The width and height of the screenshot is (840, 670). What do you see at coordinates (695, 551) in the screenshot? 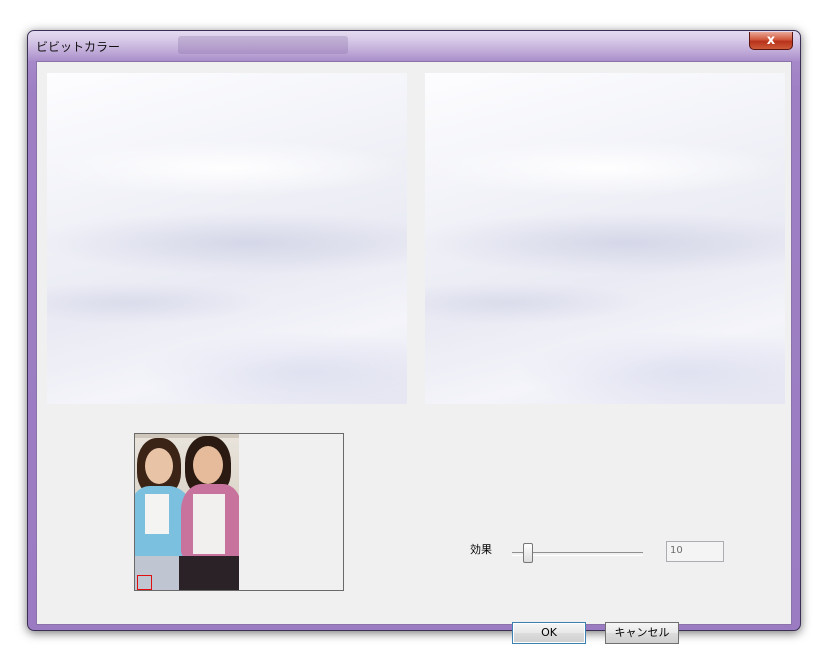
I see `effect-value-field: 10` at bounding box center [695, 551].